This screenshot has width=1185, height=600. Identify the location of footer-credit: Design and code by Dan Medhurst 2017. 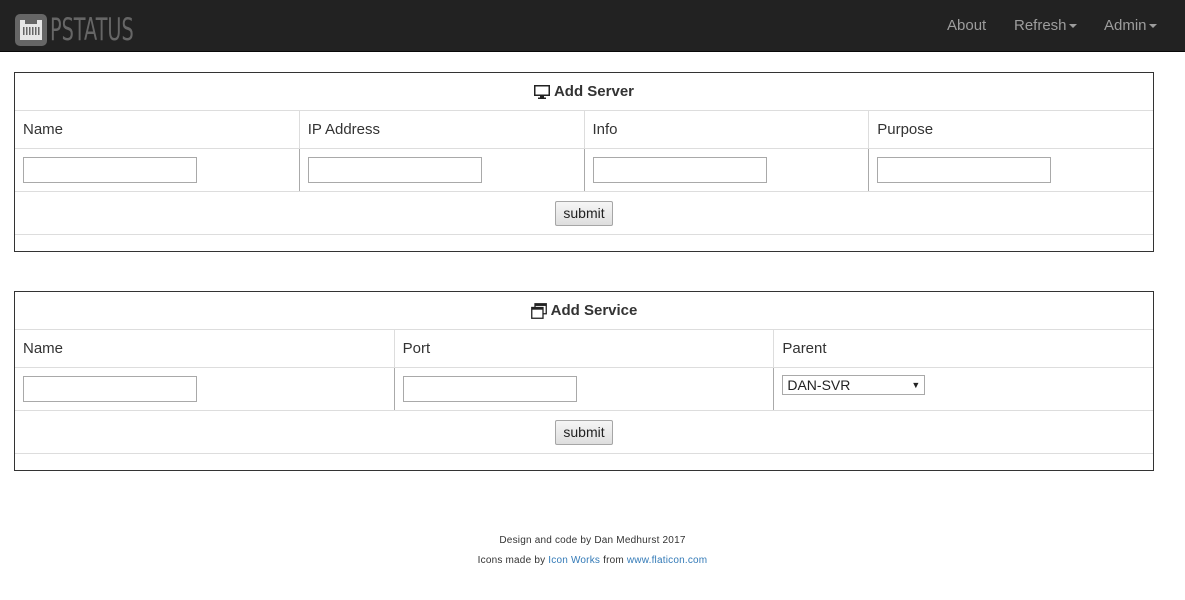
(592, 540).